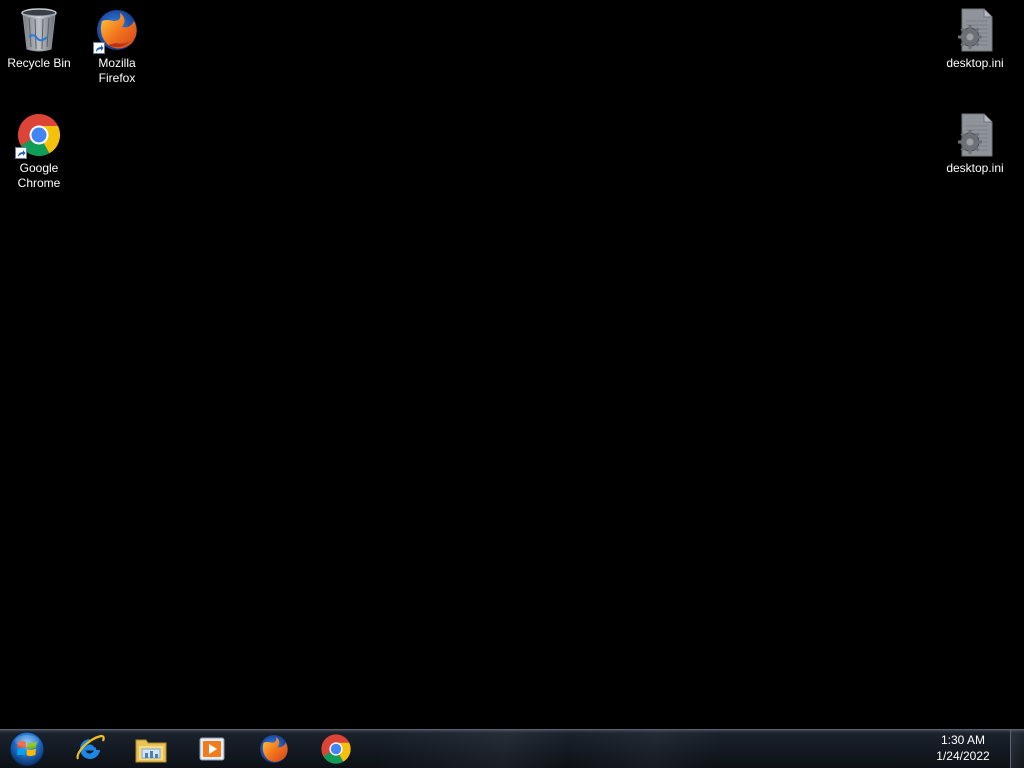  I want to click on windows-start-orb-icon, so click(27, 749).